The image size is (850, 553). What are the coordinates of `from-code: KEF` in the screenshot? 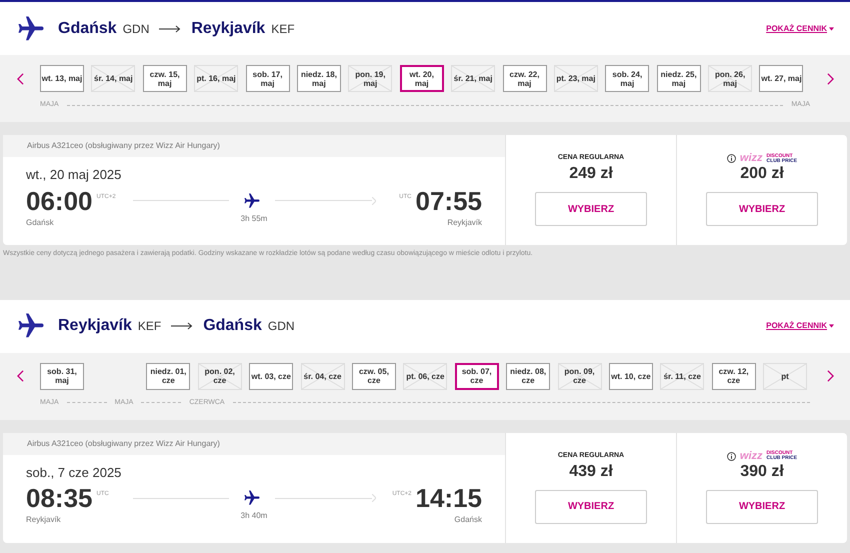 It's located at (150, 326).